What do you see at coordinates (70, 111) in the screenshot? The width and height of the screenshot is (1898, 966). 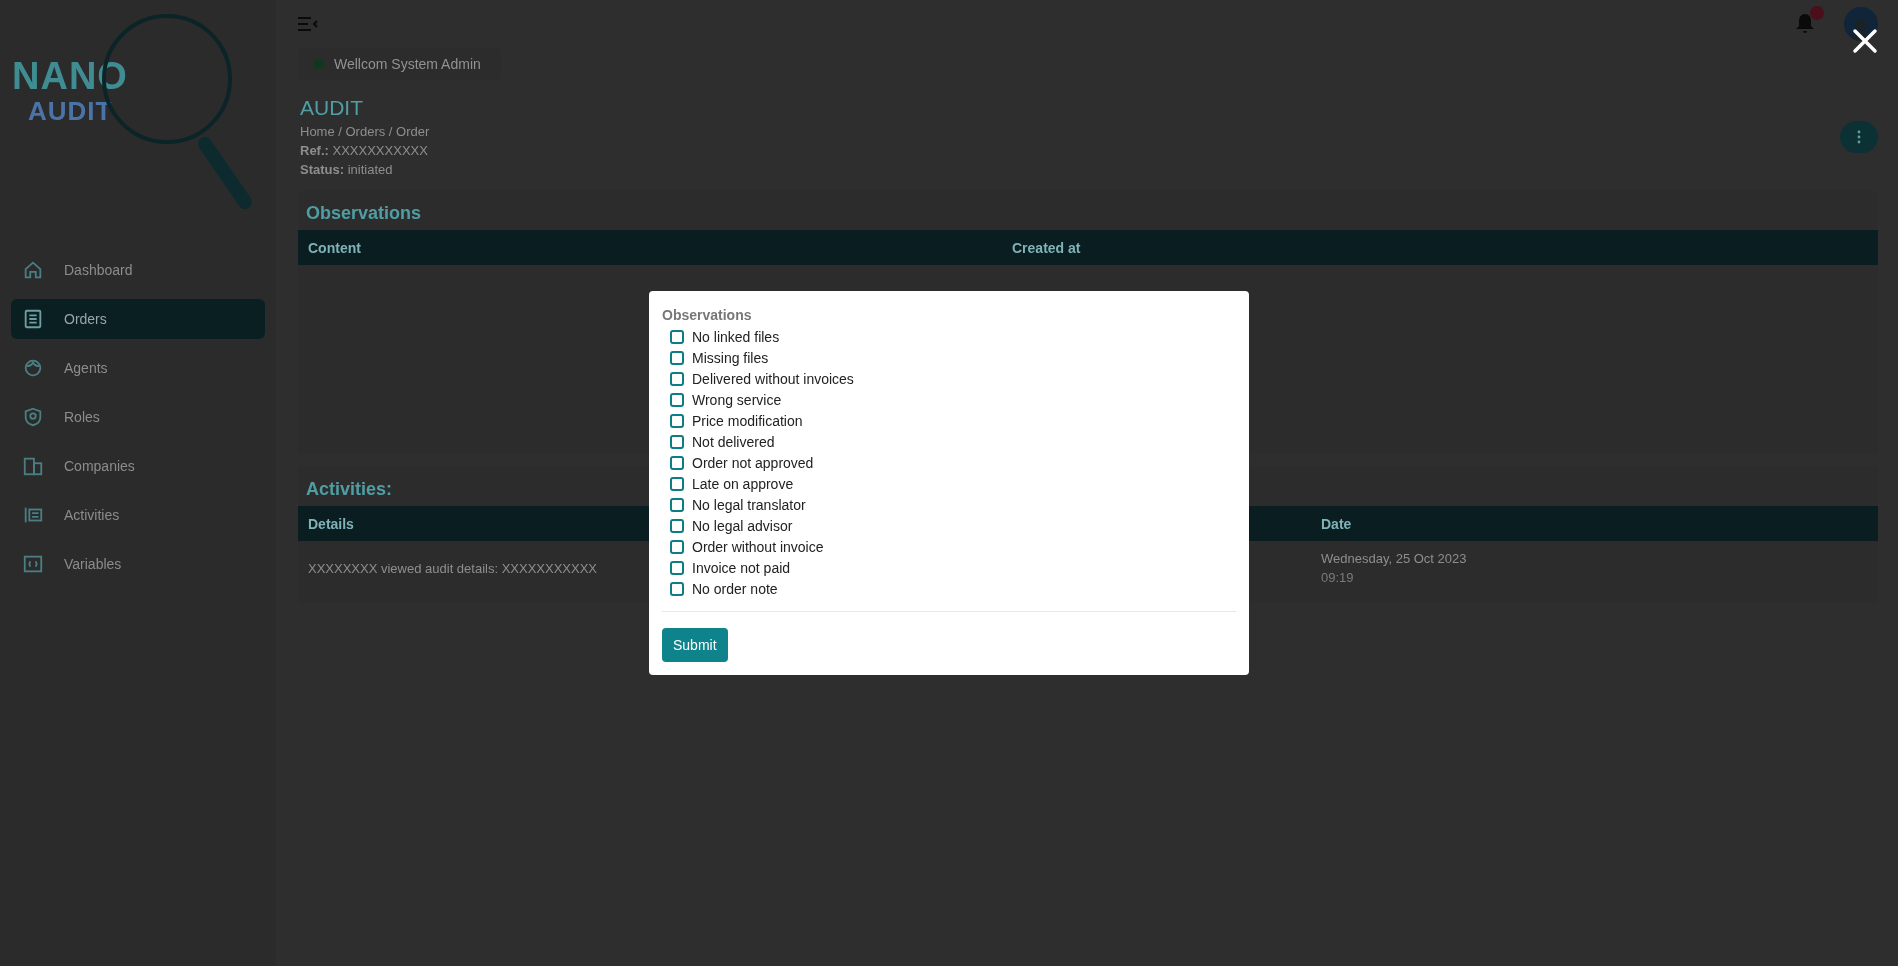 I see `logo-text: AUDIT` at bounding box center [70, 111].